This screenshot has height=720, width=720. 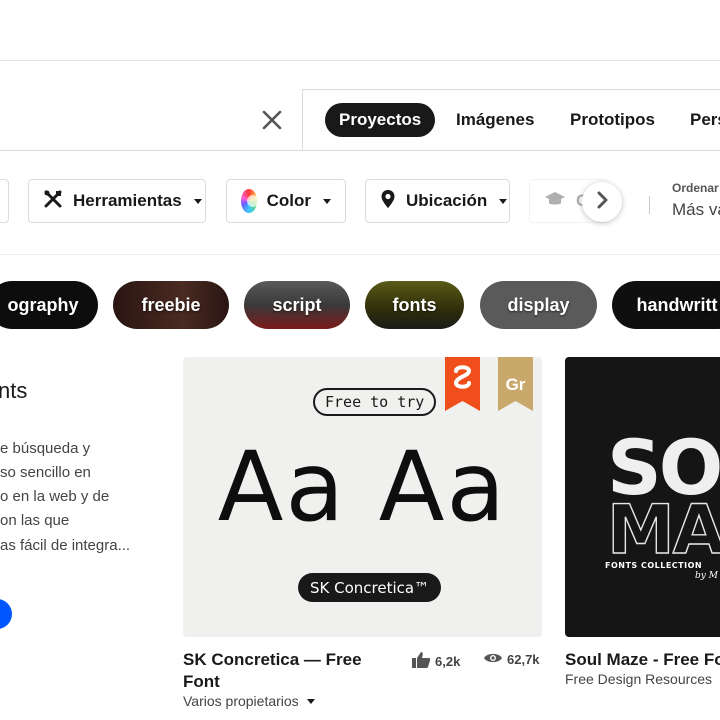 What do you see at coordinates (462, 384) in the screenshot?
I see `orange-badge-icon` at bounding box center [462, 384].